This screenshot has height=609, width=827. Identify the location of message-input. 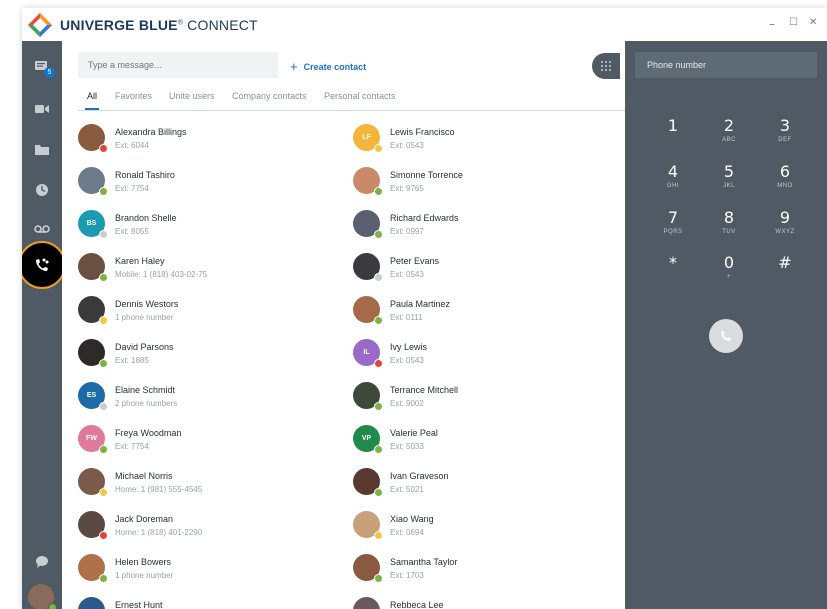
(178, 65).